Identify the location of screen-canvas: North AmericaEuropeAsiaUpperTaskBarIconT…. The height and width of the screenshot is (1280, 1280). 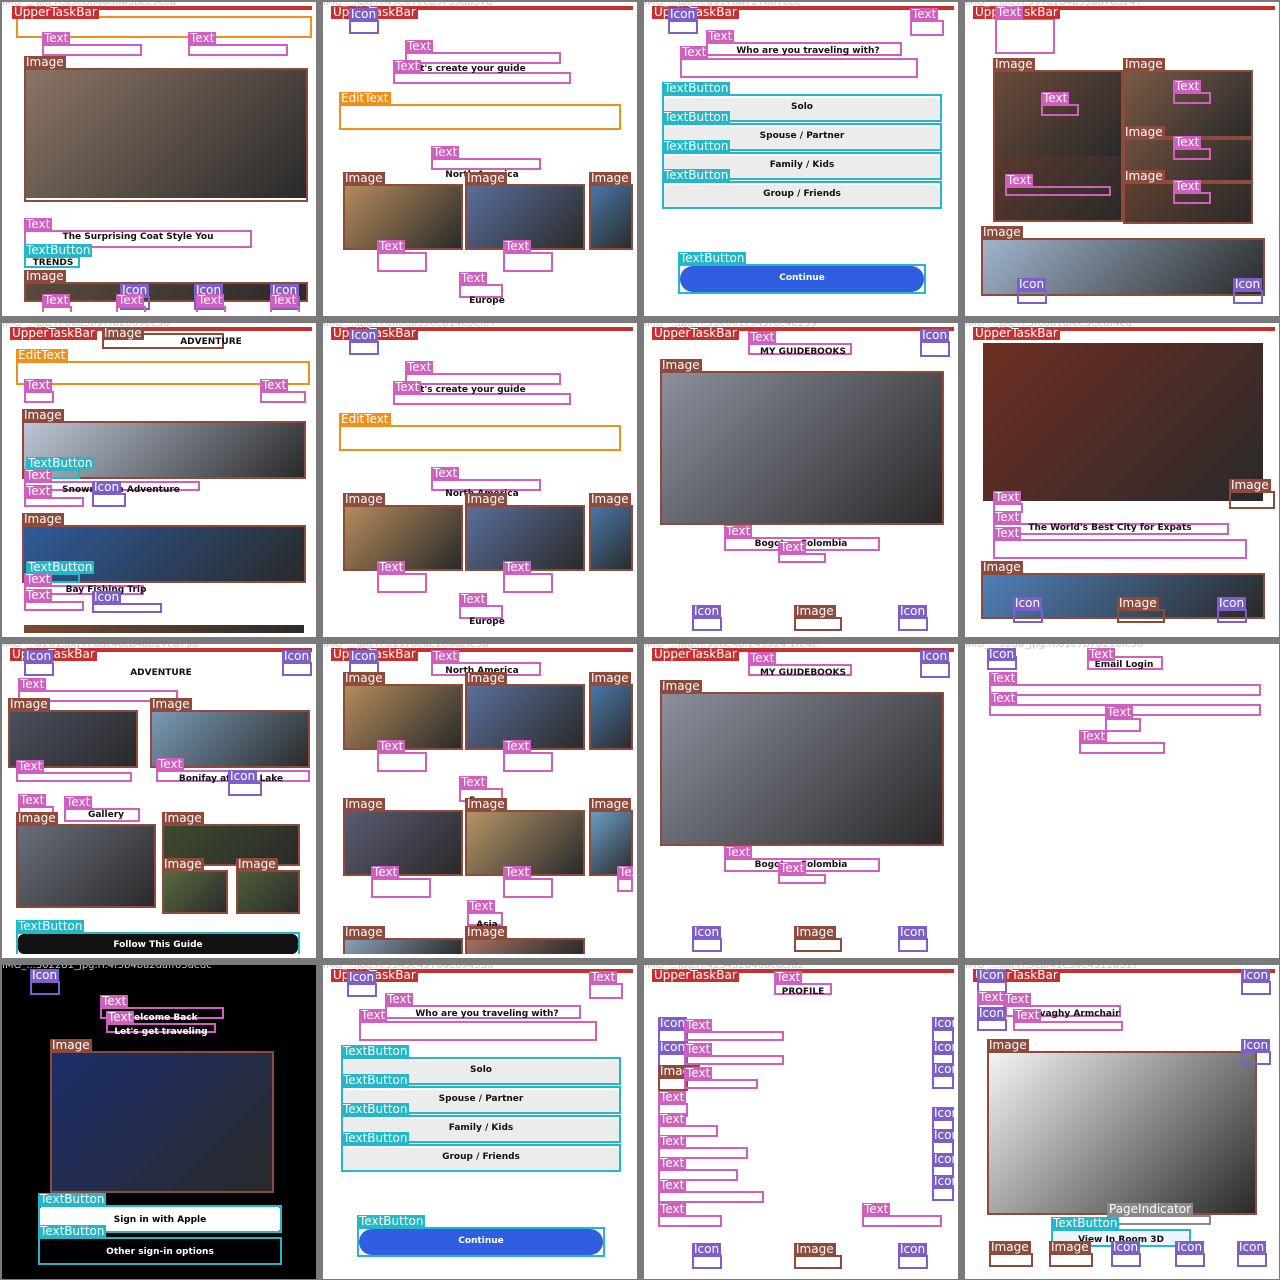
(480, 801).